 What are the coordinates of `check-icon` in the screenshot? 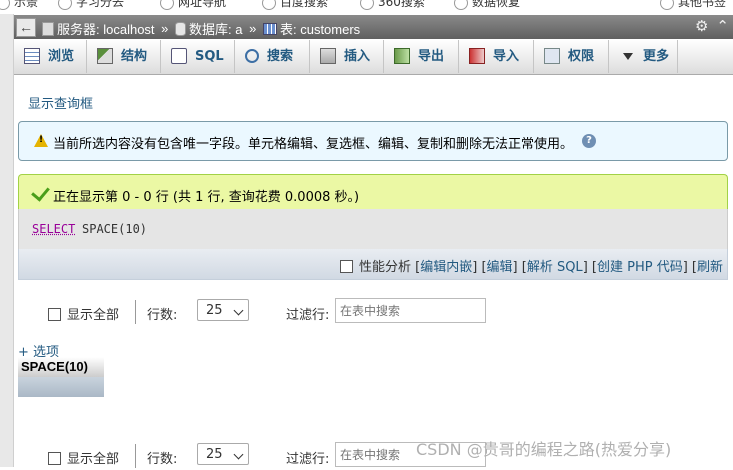 It's located at (40, 192).